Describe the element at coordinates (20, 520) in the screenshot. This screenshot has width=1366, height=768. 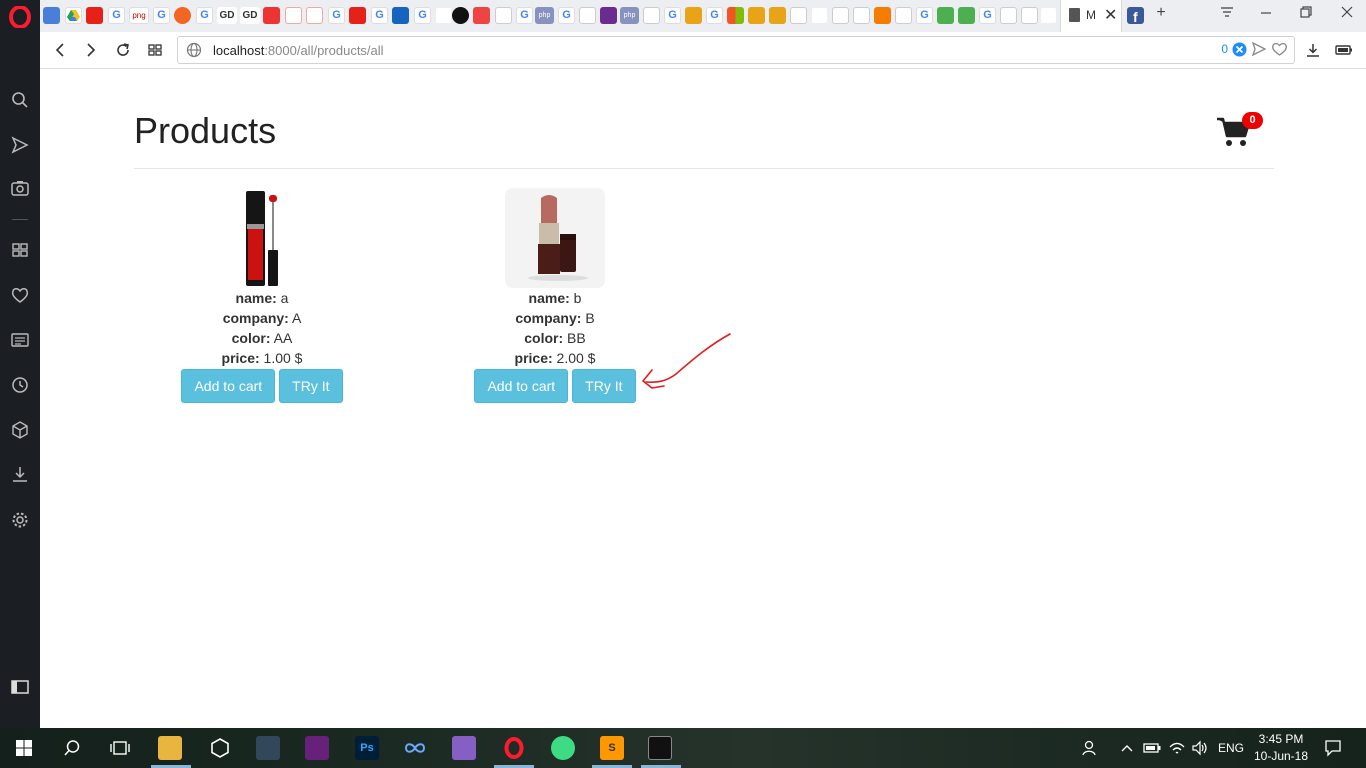
I see `settings-gear-icon` at that location.